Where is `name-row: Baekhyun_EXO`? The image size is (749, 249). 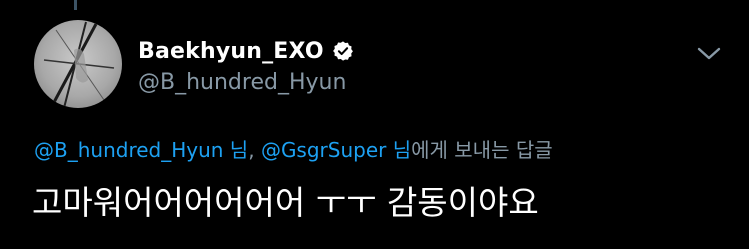
name-row: Baekhyun_EXO is located at coordinates (246, 51).